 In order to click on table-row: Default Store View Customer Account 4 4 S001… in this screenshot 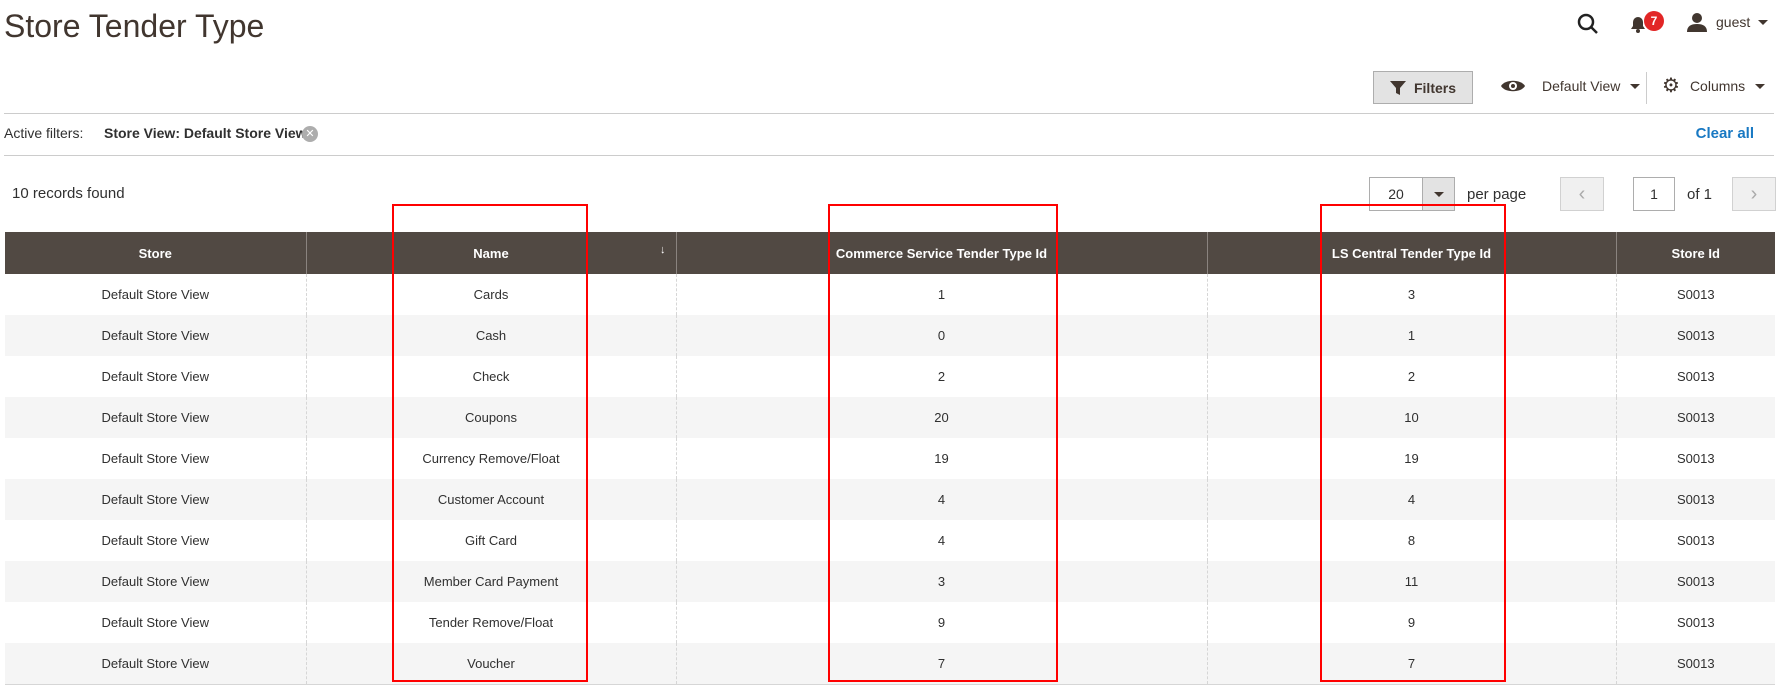, I will do `click(890, 499)`.